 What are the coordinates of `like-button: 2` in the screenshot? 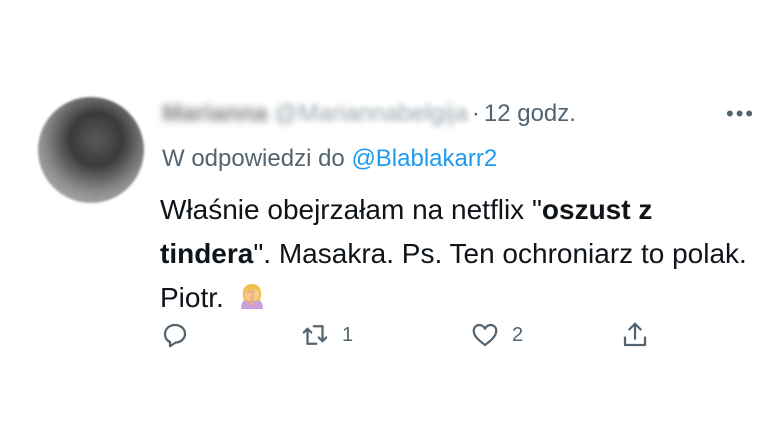 It's located at (496, 335).